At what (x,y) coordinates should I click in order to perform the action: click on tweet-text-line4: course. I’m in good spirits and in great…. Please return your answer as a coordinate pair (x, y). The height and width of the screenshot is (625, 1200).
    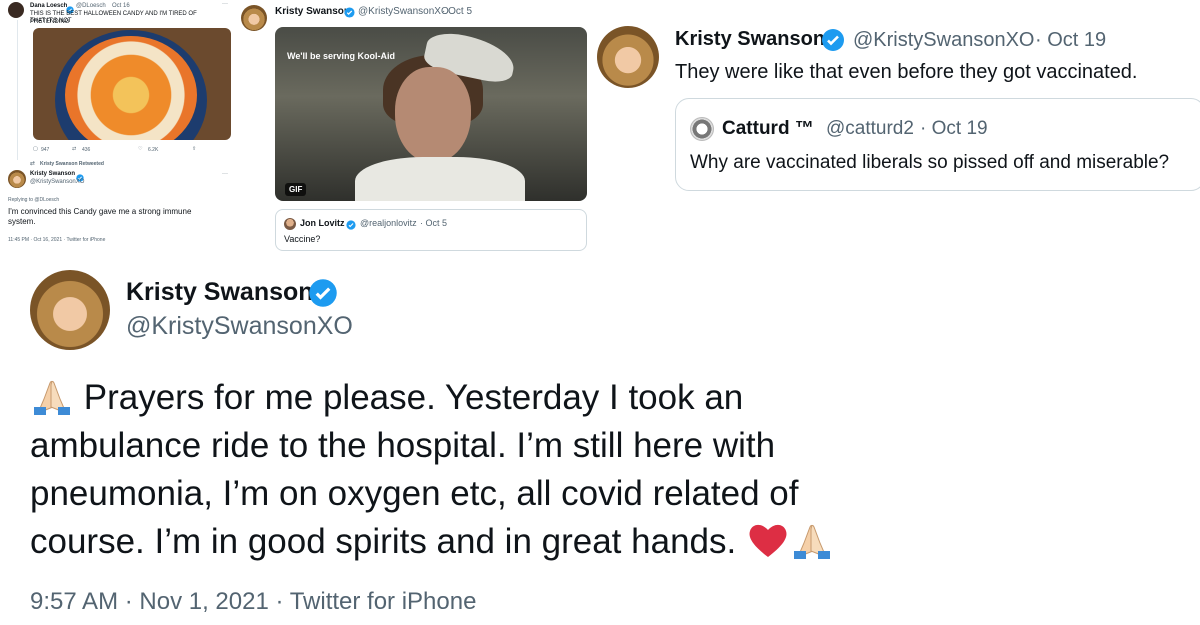
    Looking at the image, I should click on (383, 541).